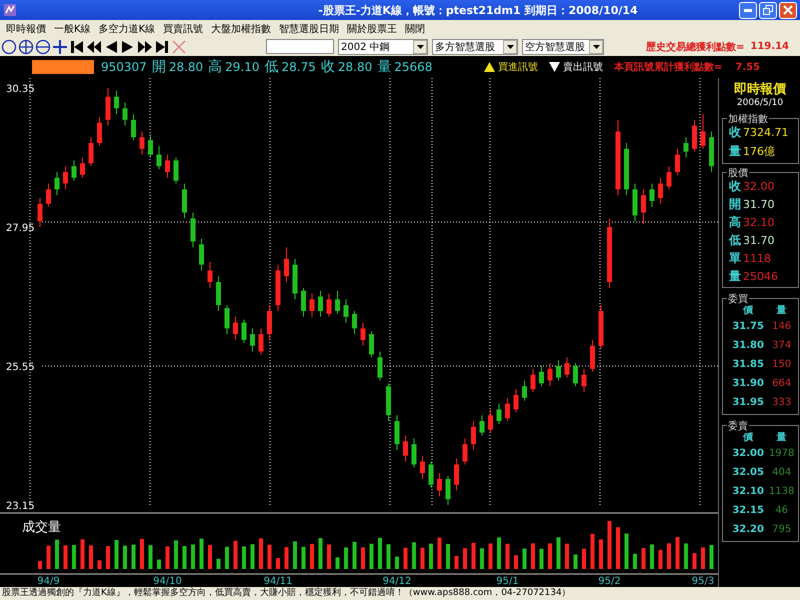 The image size is (800, 600). What do you see at coordinates (554, 67) in the screenshot?
I see `sell-triangle-icon` at bounding box center [554, 67].